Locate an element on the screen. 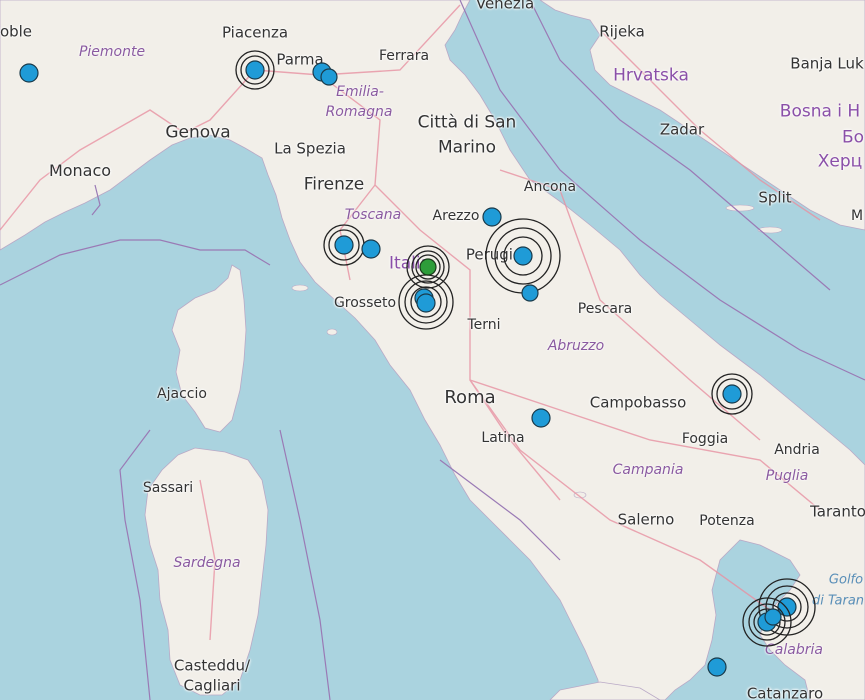 This screenshot has width=865, height=700. event-marker-e17 is located at coordinates (717, 667).